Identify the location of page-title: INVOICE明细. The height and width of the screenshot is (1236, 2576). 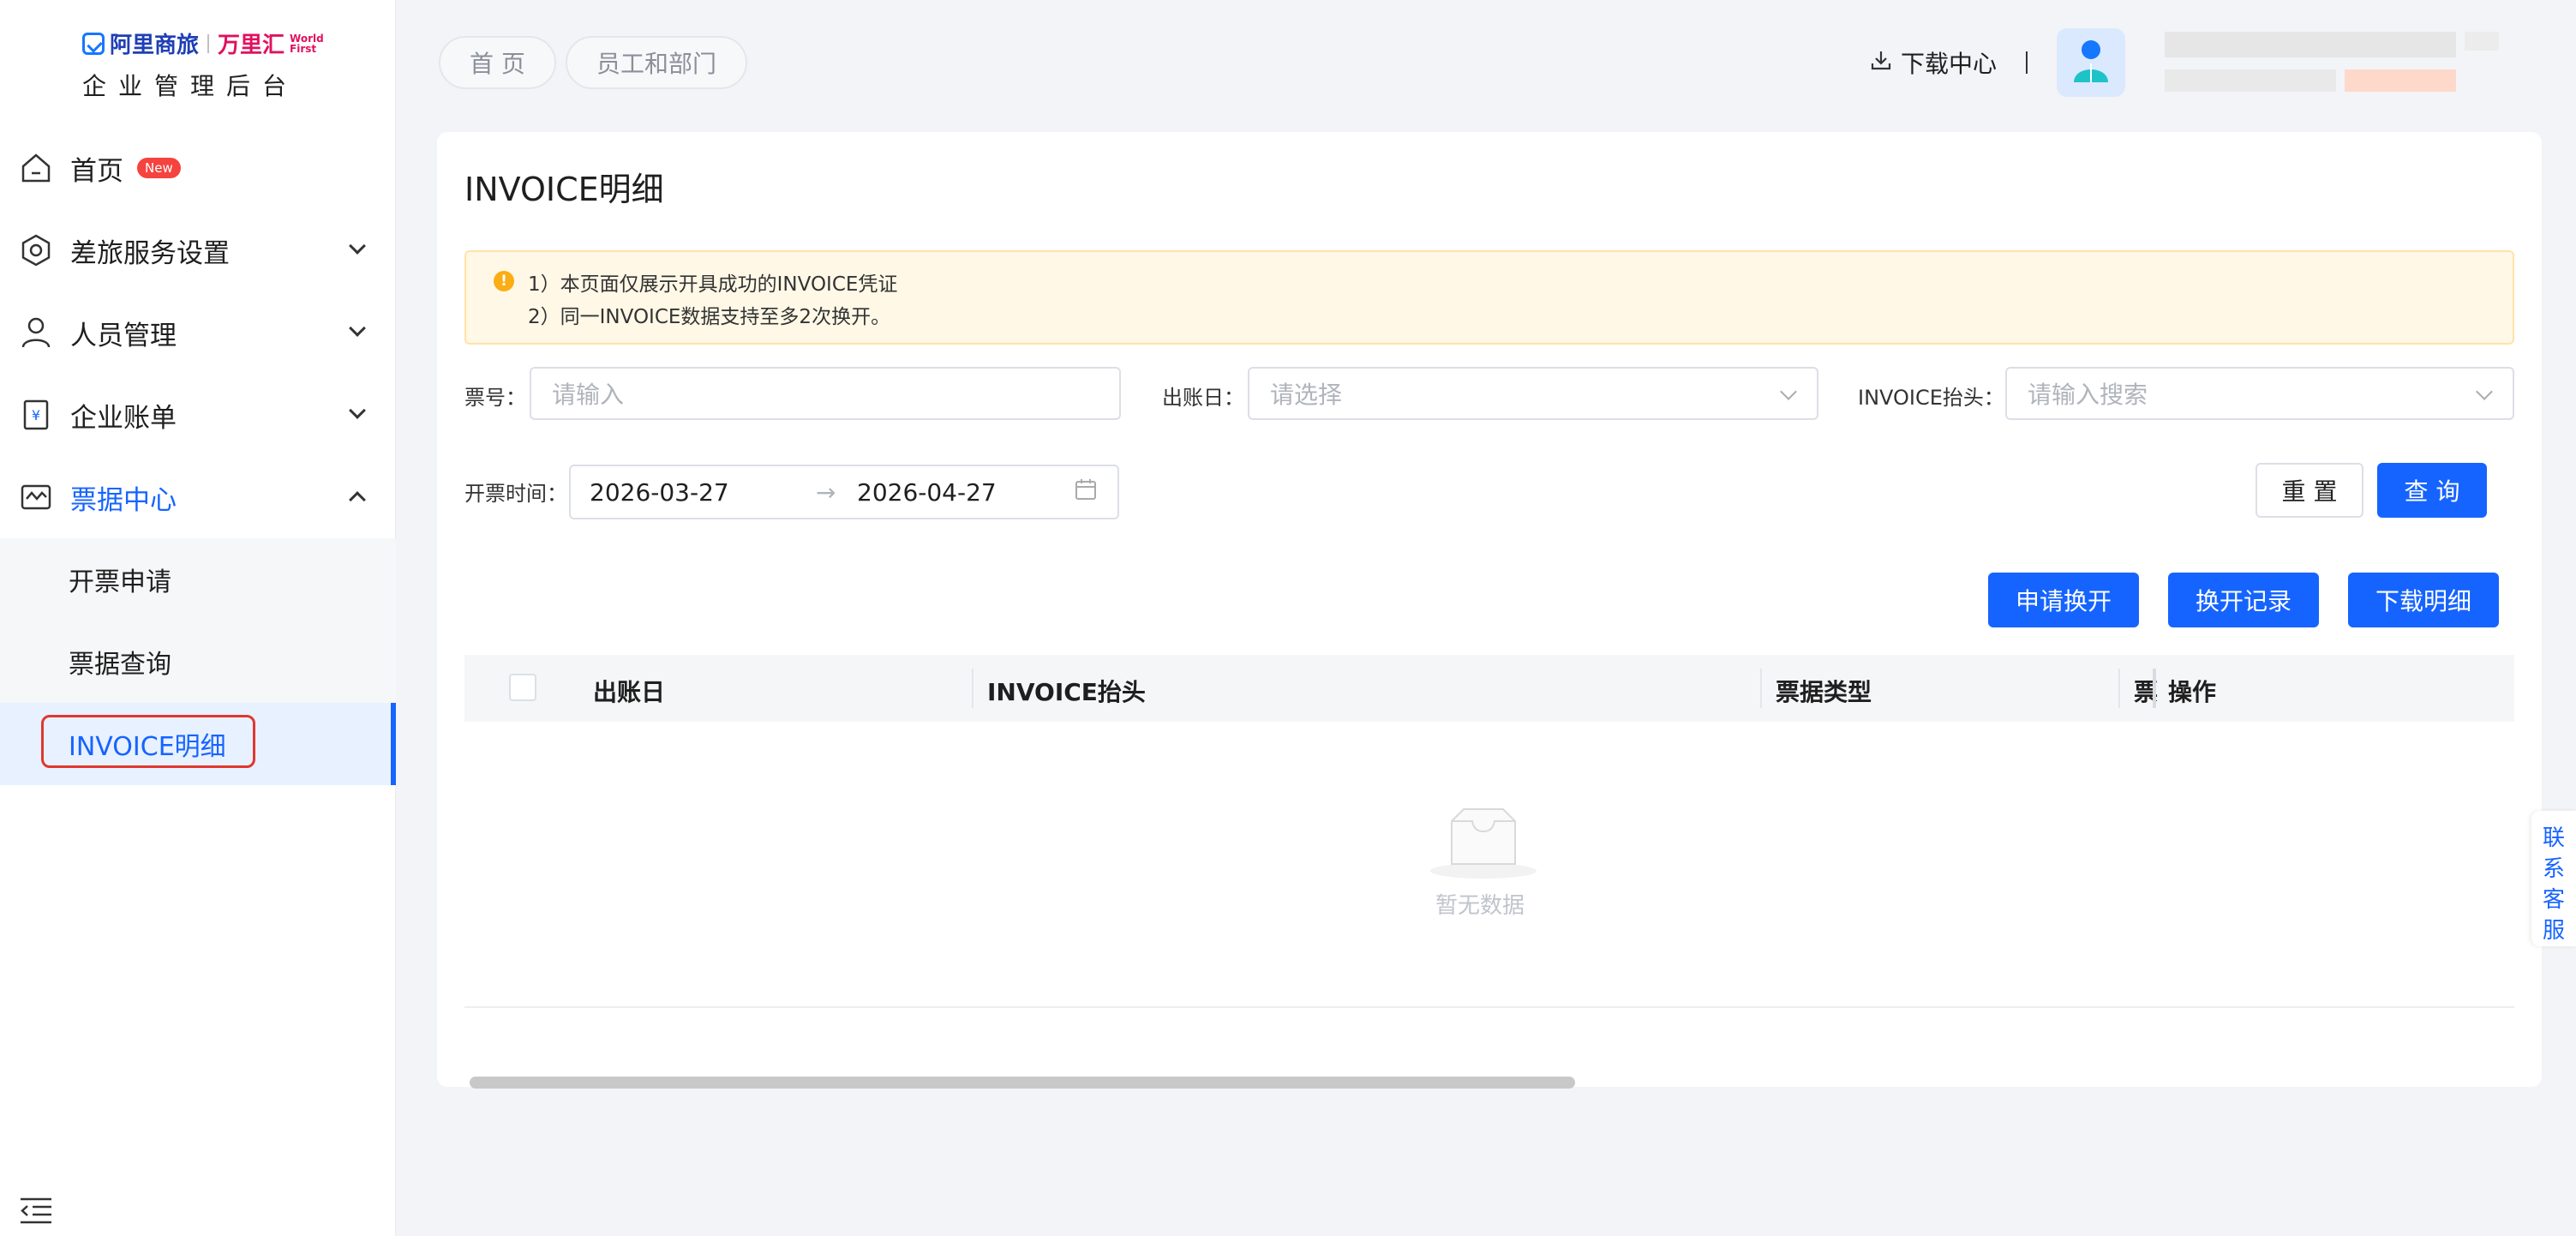
(564, 189).